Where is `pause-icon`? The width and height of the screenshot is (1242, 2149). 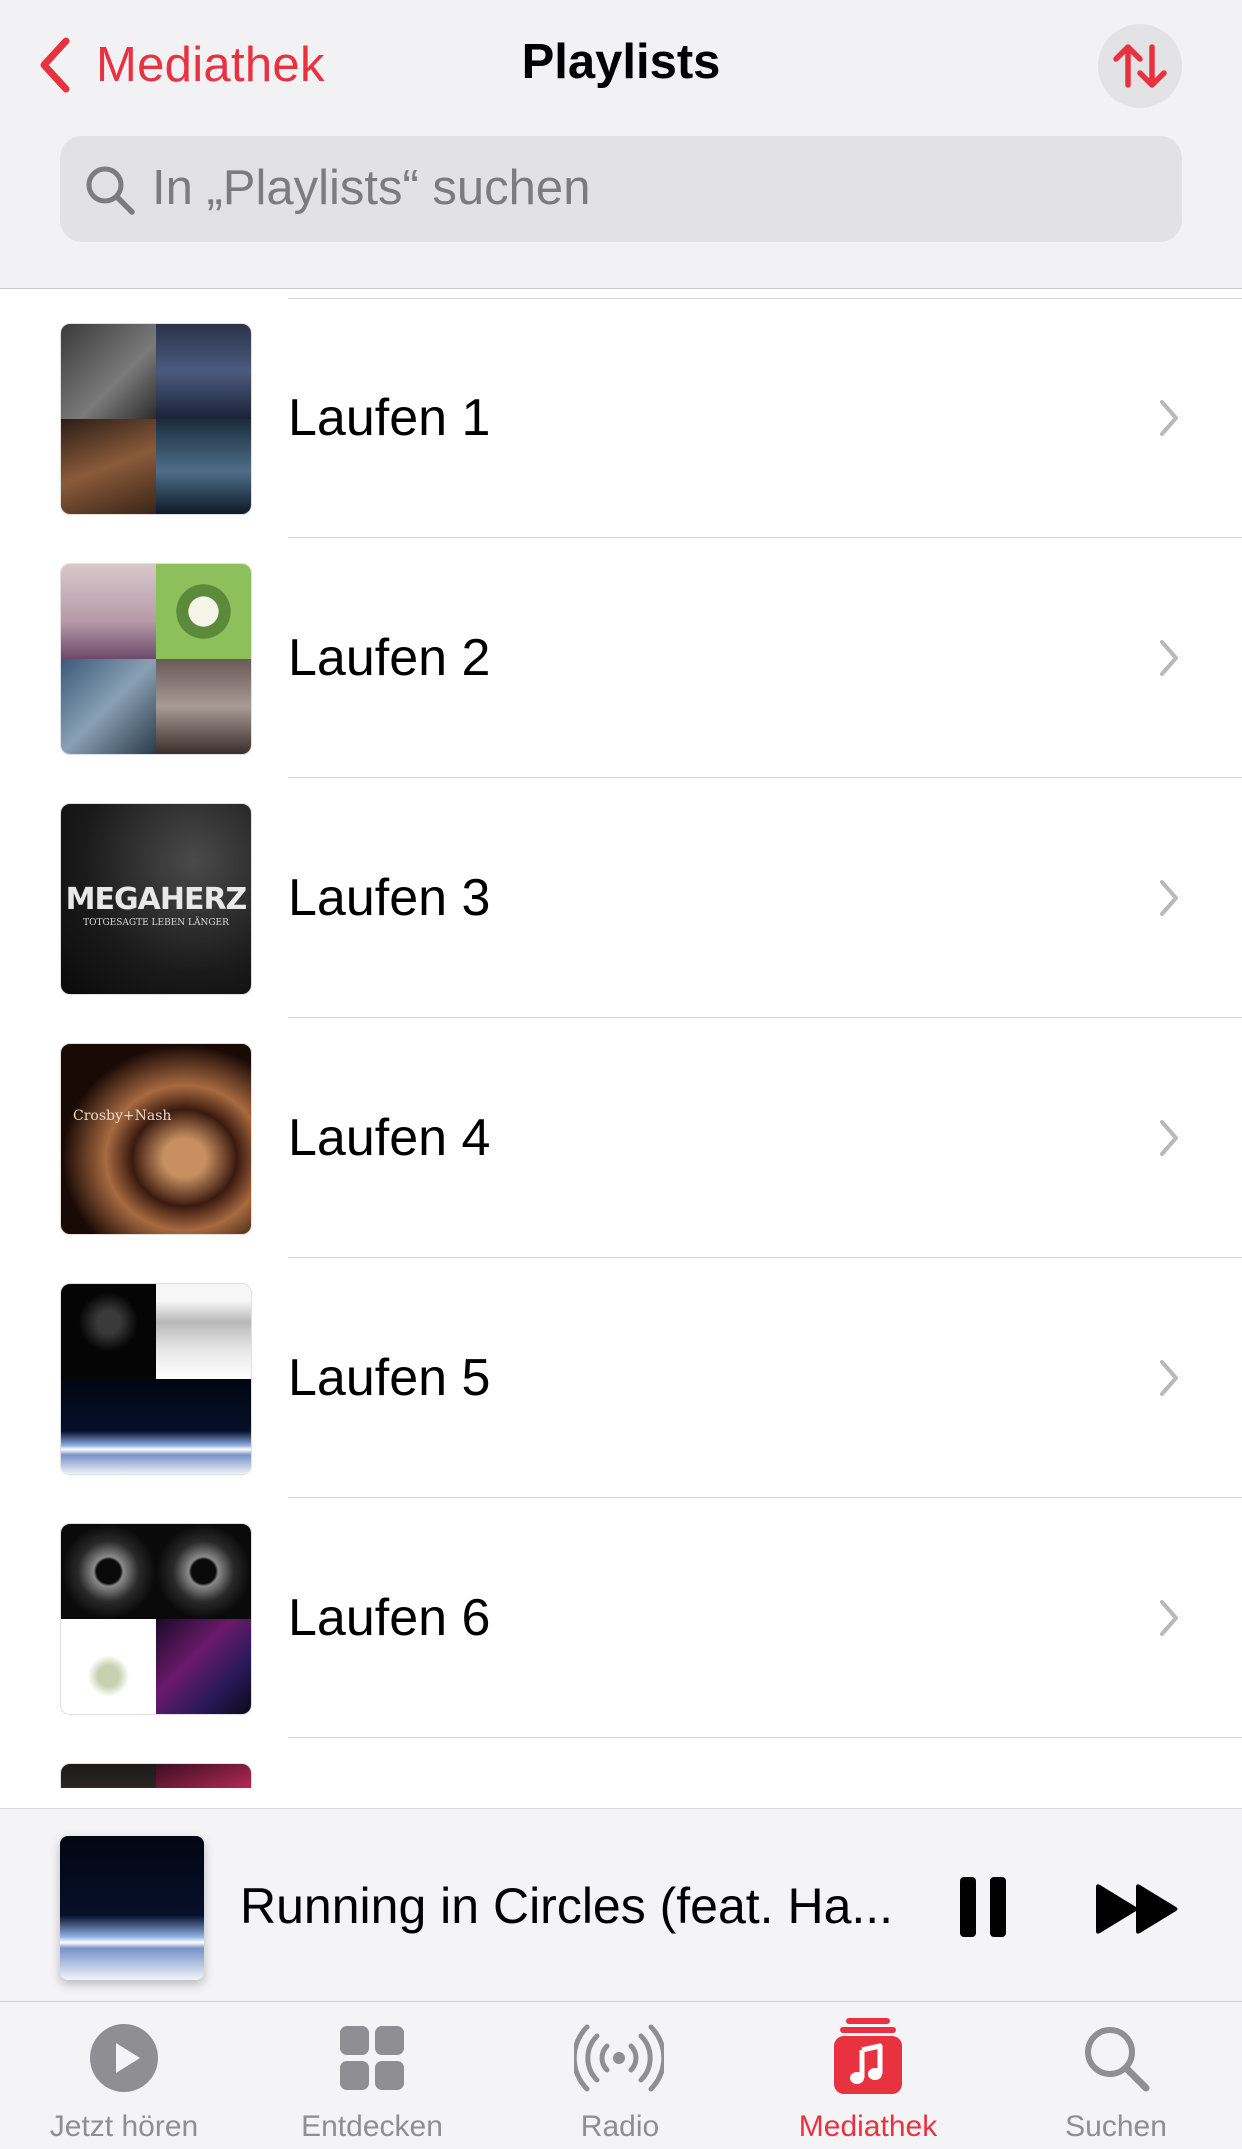 pause-icon is located at coordinates (983, 1907).